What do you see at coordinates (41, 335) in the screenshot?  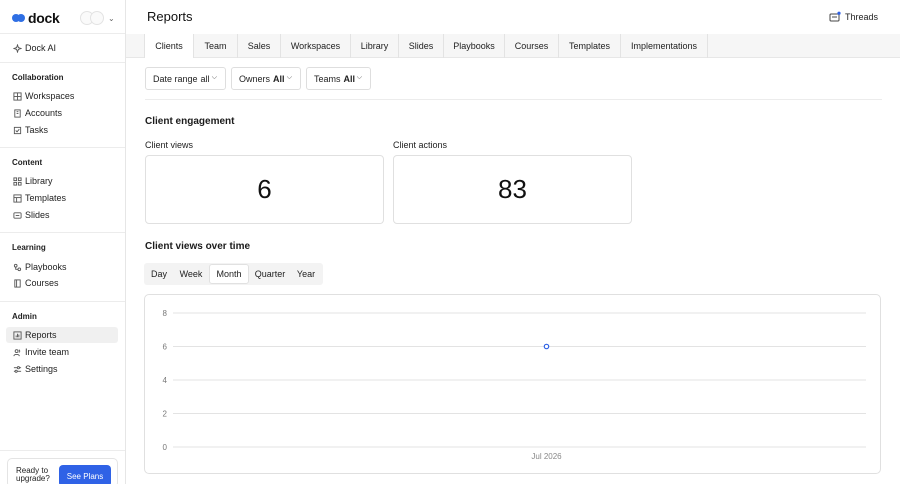 I see `sidebar-item-label: Reports` at bounding box center [41, 335].